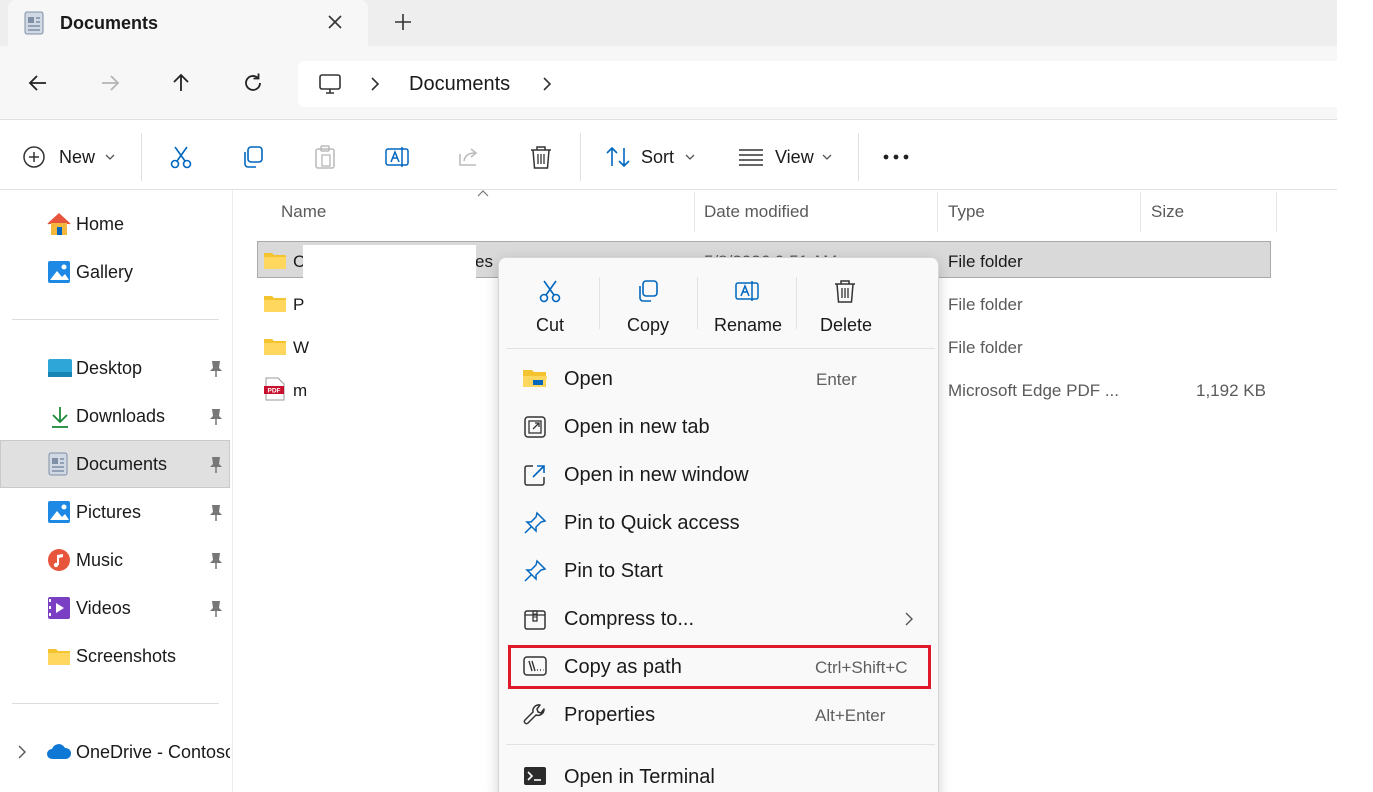 Image resolution: width=1373 pixels, height=792 pixels. Describe the element at coordinates (110, 83) in the screenshot. I see `forward-arrow-icon` at that location.